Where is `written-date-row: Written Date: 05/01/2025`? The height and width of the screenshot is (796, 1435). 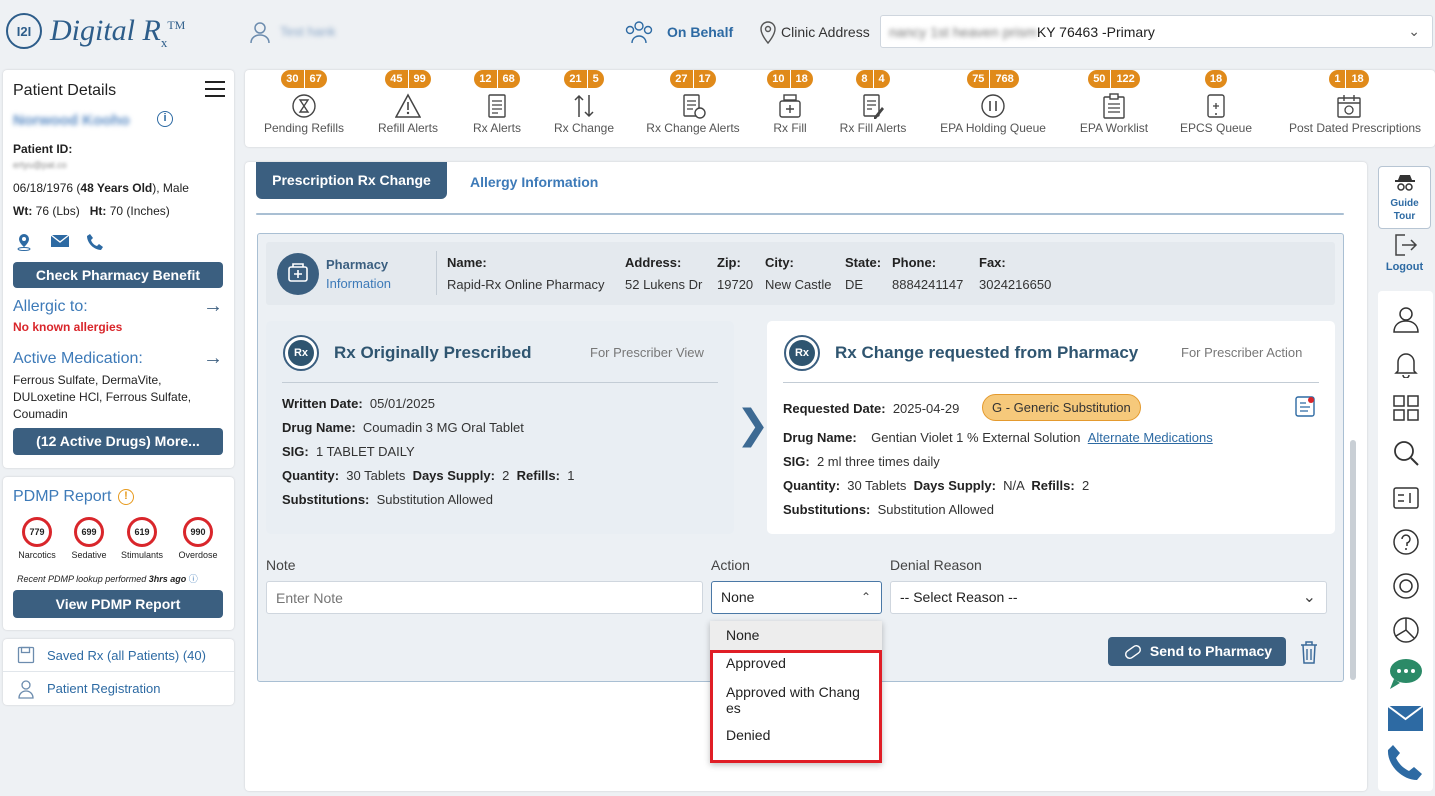
written-date-row: Written Date: 05/01/2025 is located at coordinates (358, 403).